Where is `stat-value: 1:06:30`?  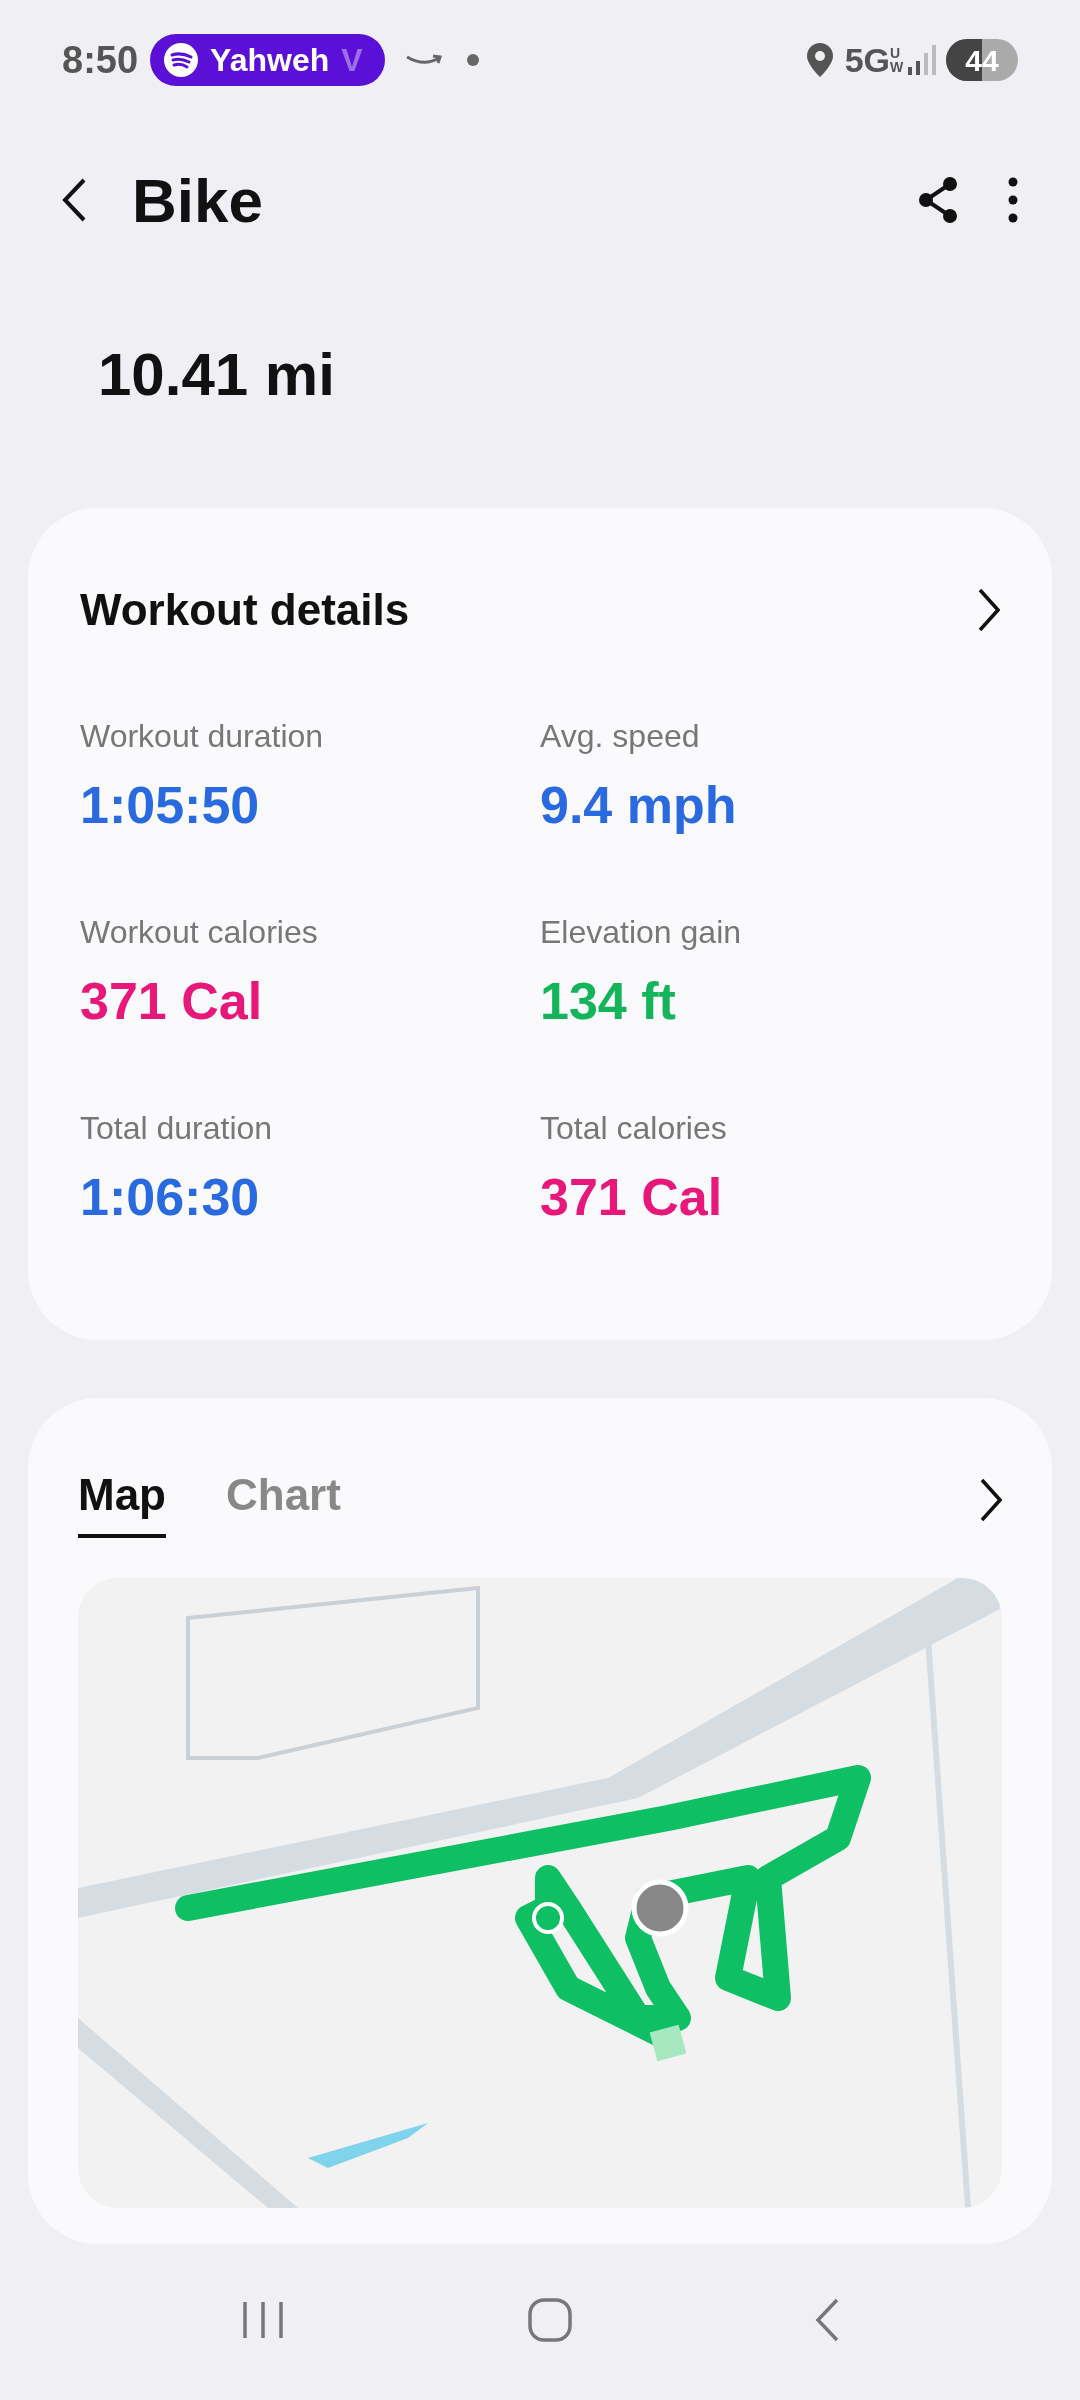 stat-value: 1:06:30 is located at coordinates (170, 1197).